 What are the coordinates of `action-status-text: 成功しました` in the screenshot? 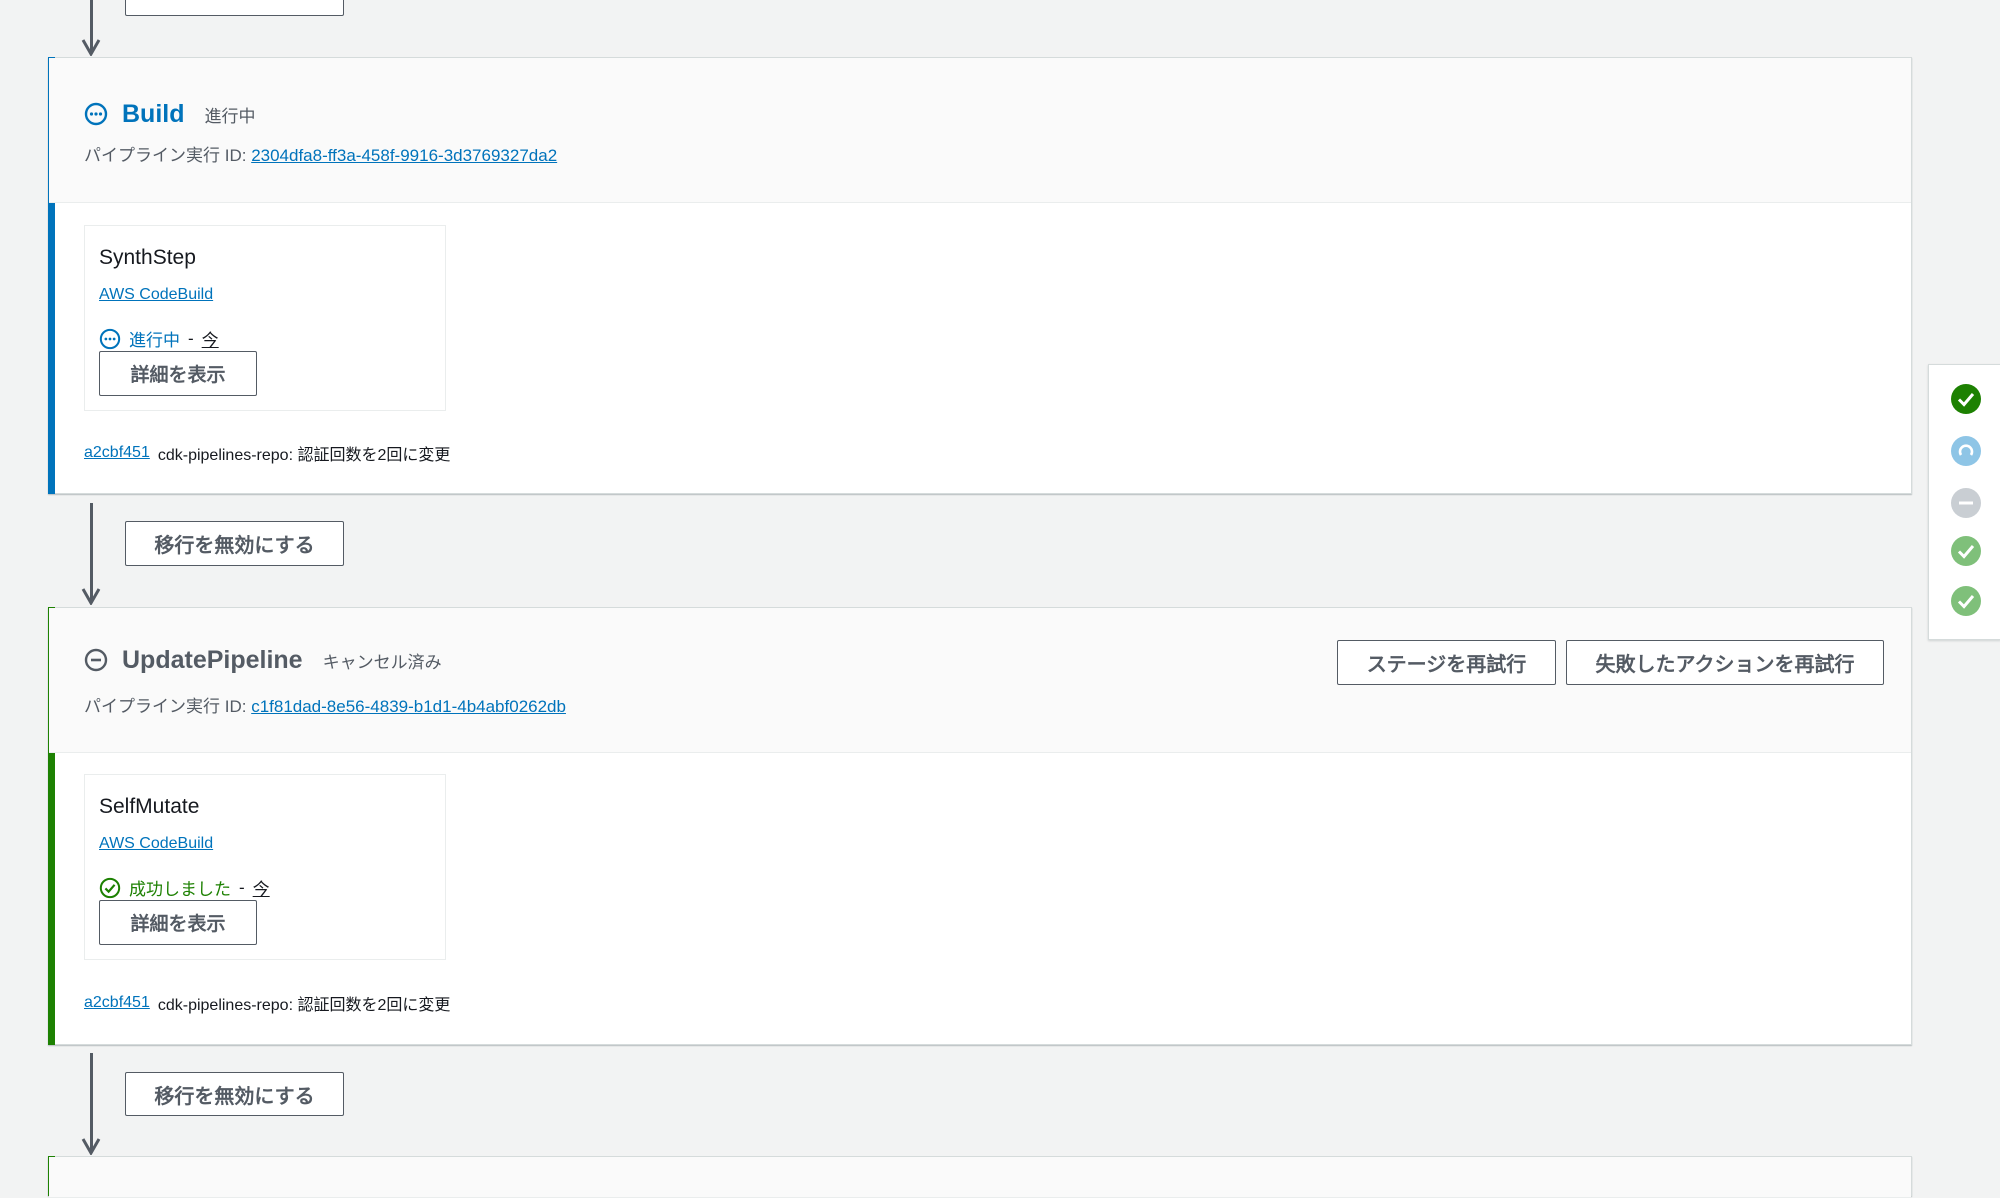 It's located at (180, 889).